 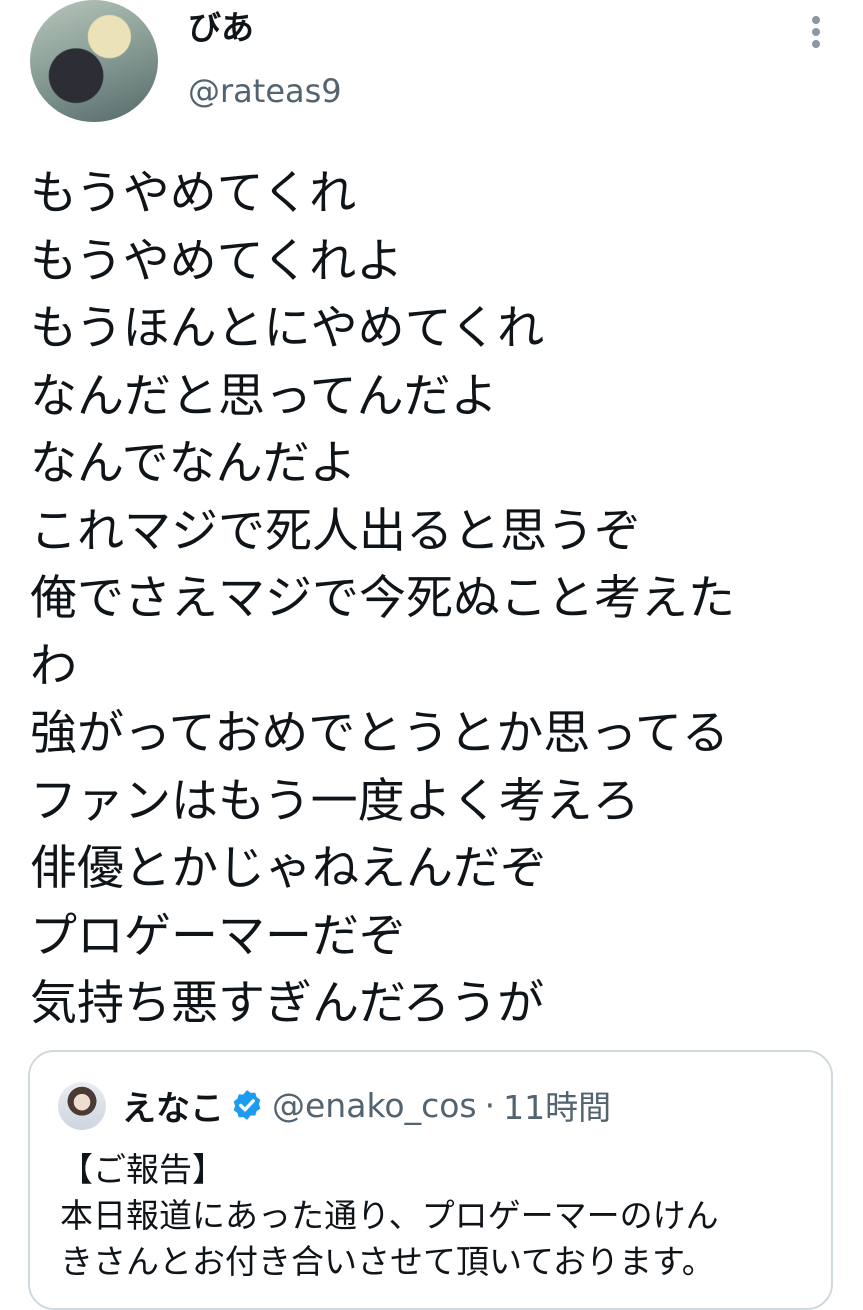 What do you see at coordinates (142, 1169) in the screenshot?
I see `quoted-tweet-line: 【ご報告】` at bounding box center [142, 1169].